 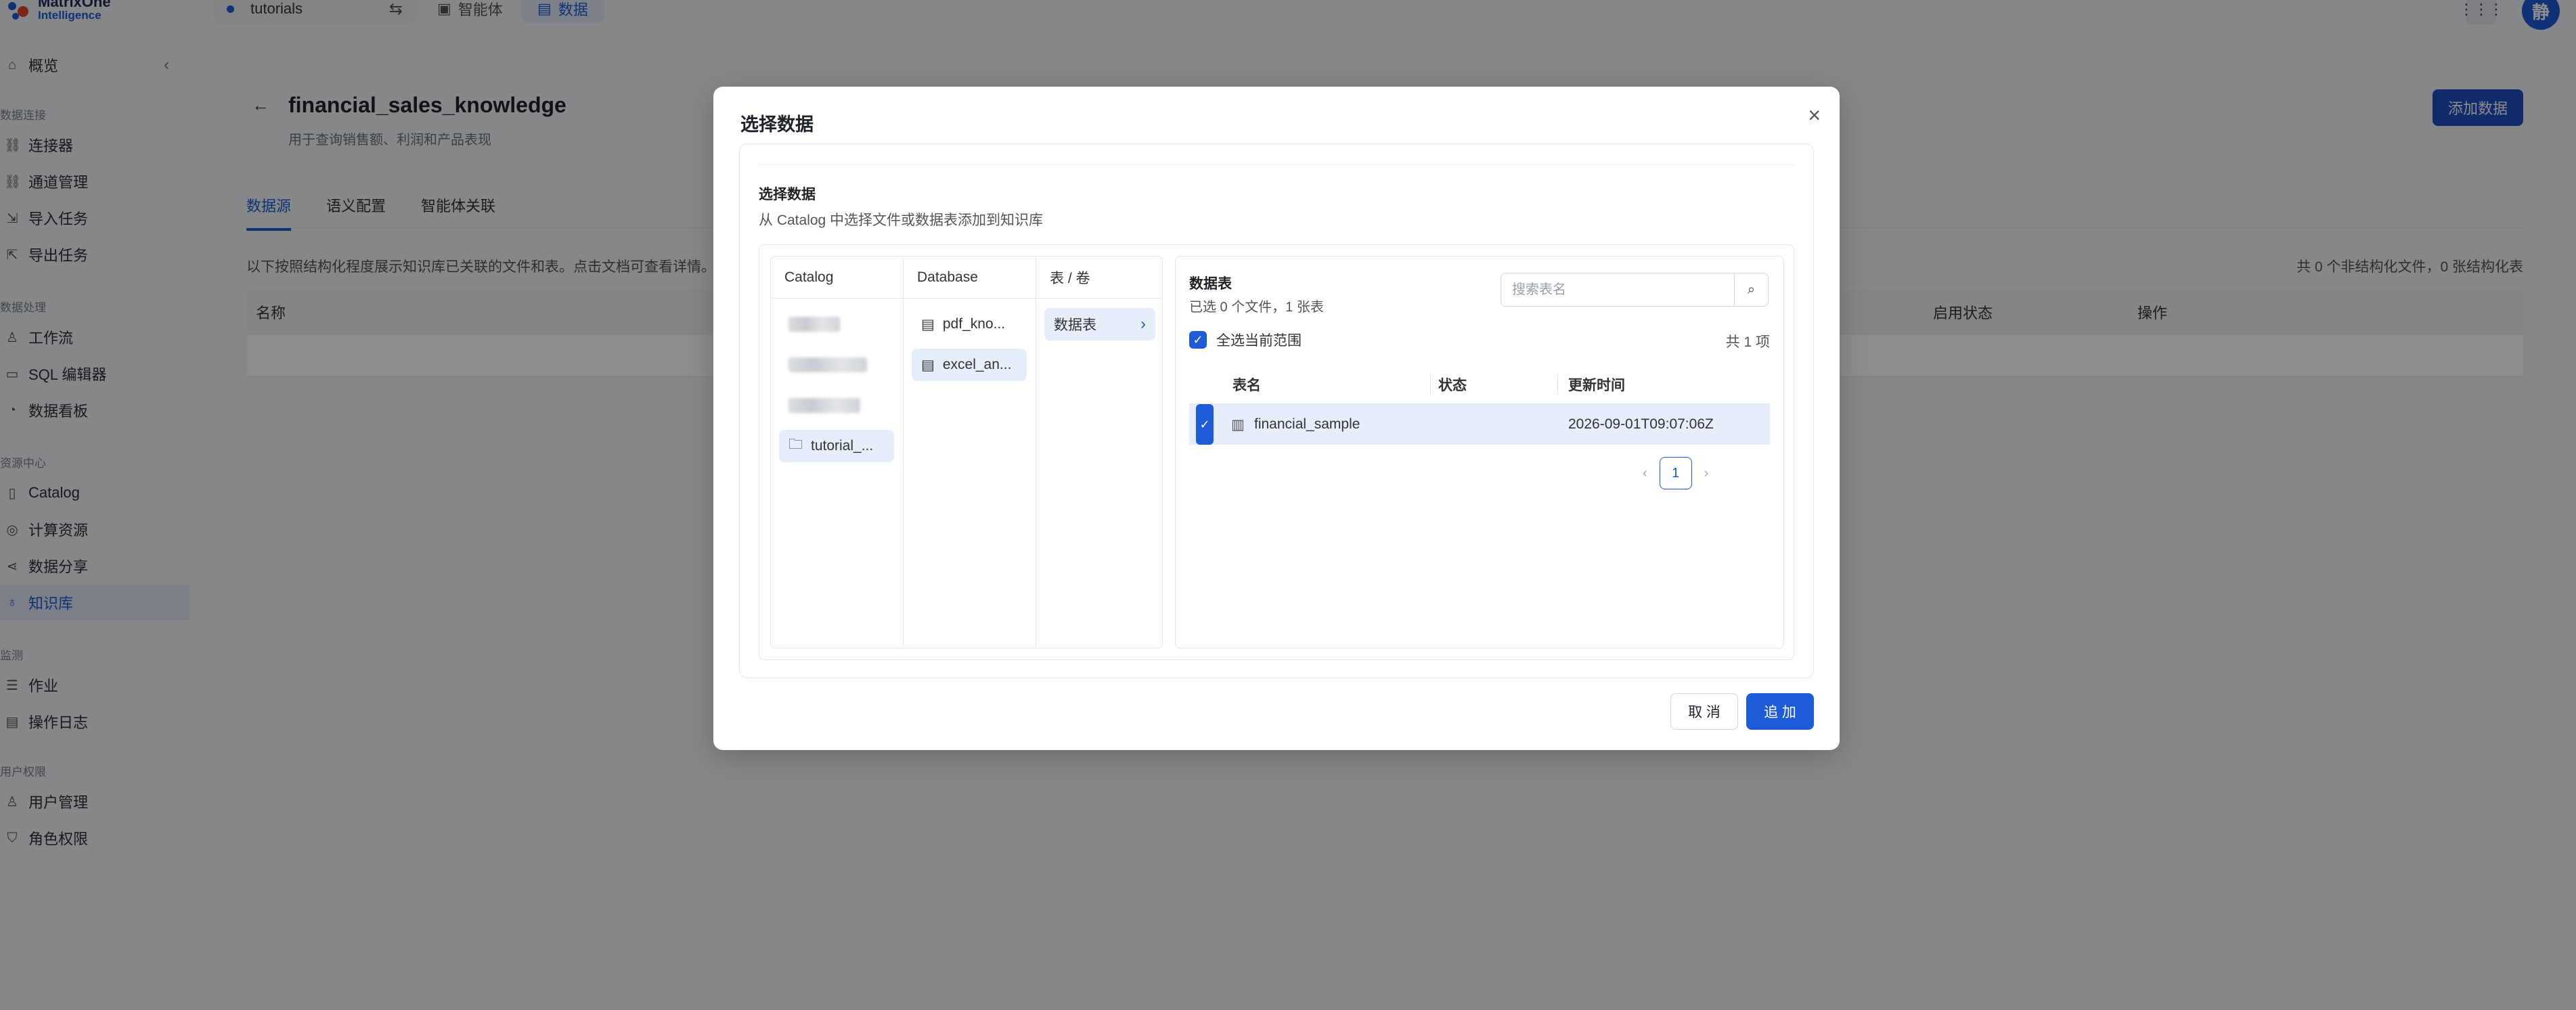 What do you see at coordinates (1814, 115) in the screenshot?
I see `close-icon: ×` at bounding box center [1814, 115].